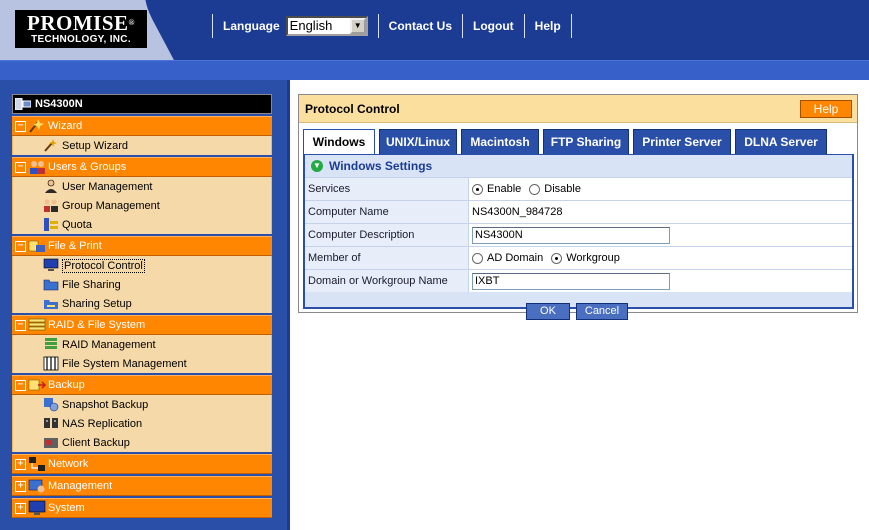 This screenshot has height=530, width=869. Describe the element at coordinates (142, 246) in the screenshot. I see `group-file-print: − File & Print` at that location.